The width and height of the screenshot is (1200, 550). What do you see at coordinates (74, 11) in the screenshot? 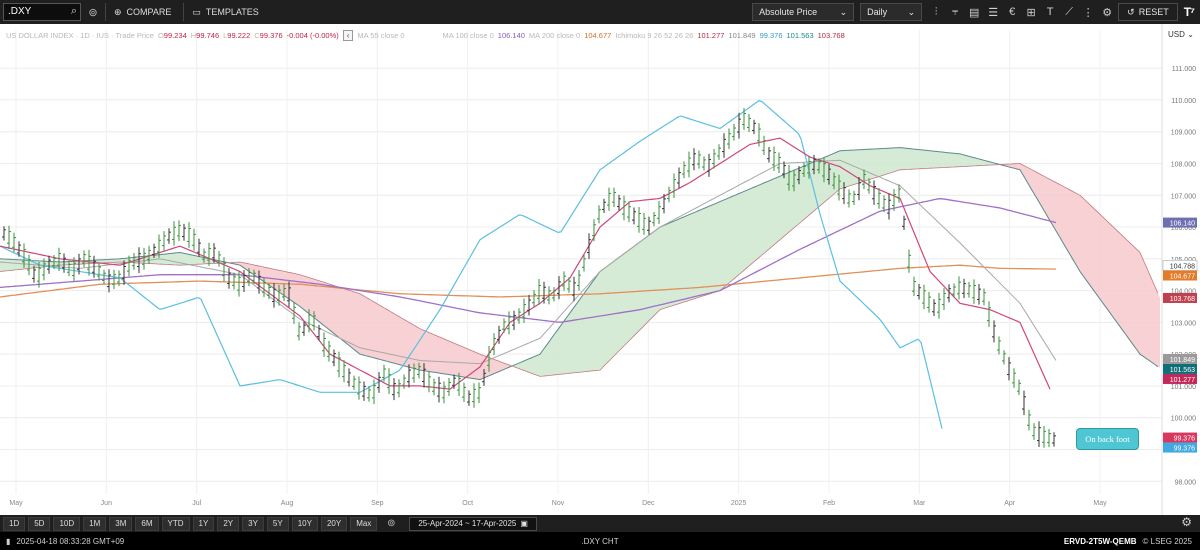
I see `search-icon: ⌕` at bounding box center [74, 11].